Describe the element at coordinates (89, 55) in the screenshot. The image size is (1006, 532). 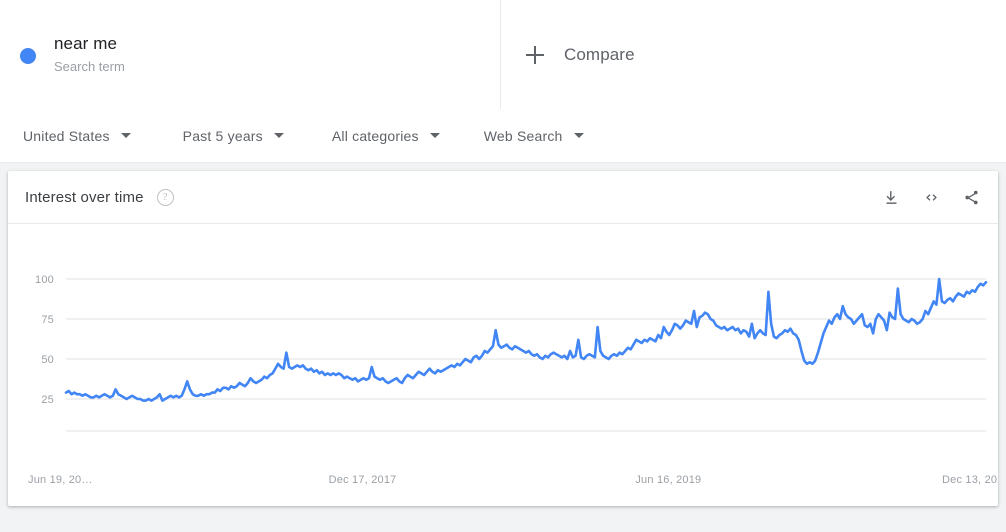
I see `search-term-text: near me Search term` at that location.